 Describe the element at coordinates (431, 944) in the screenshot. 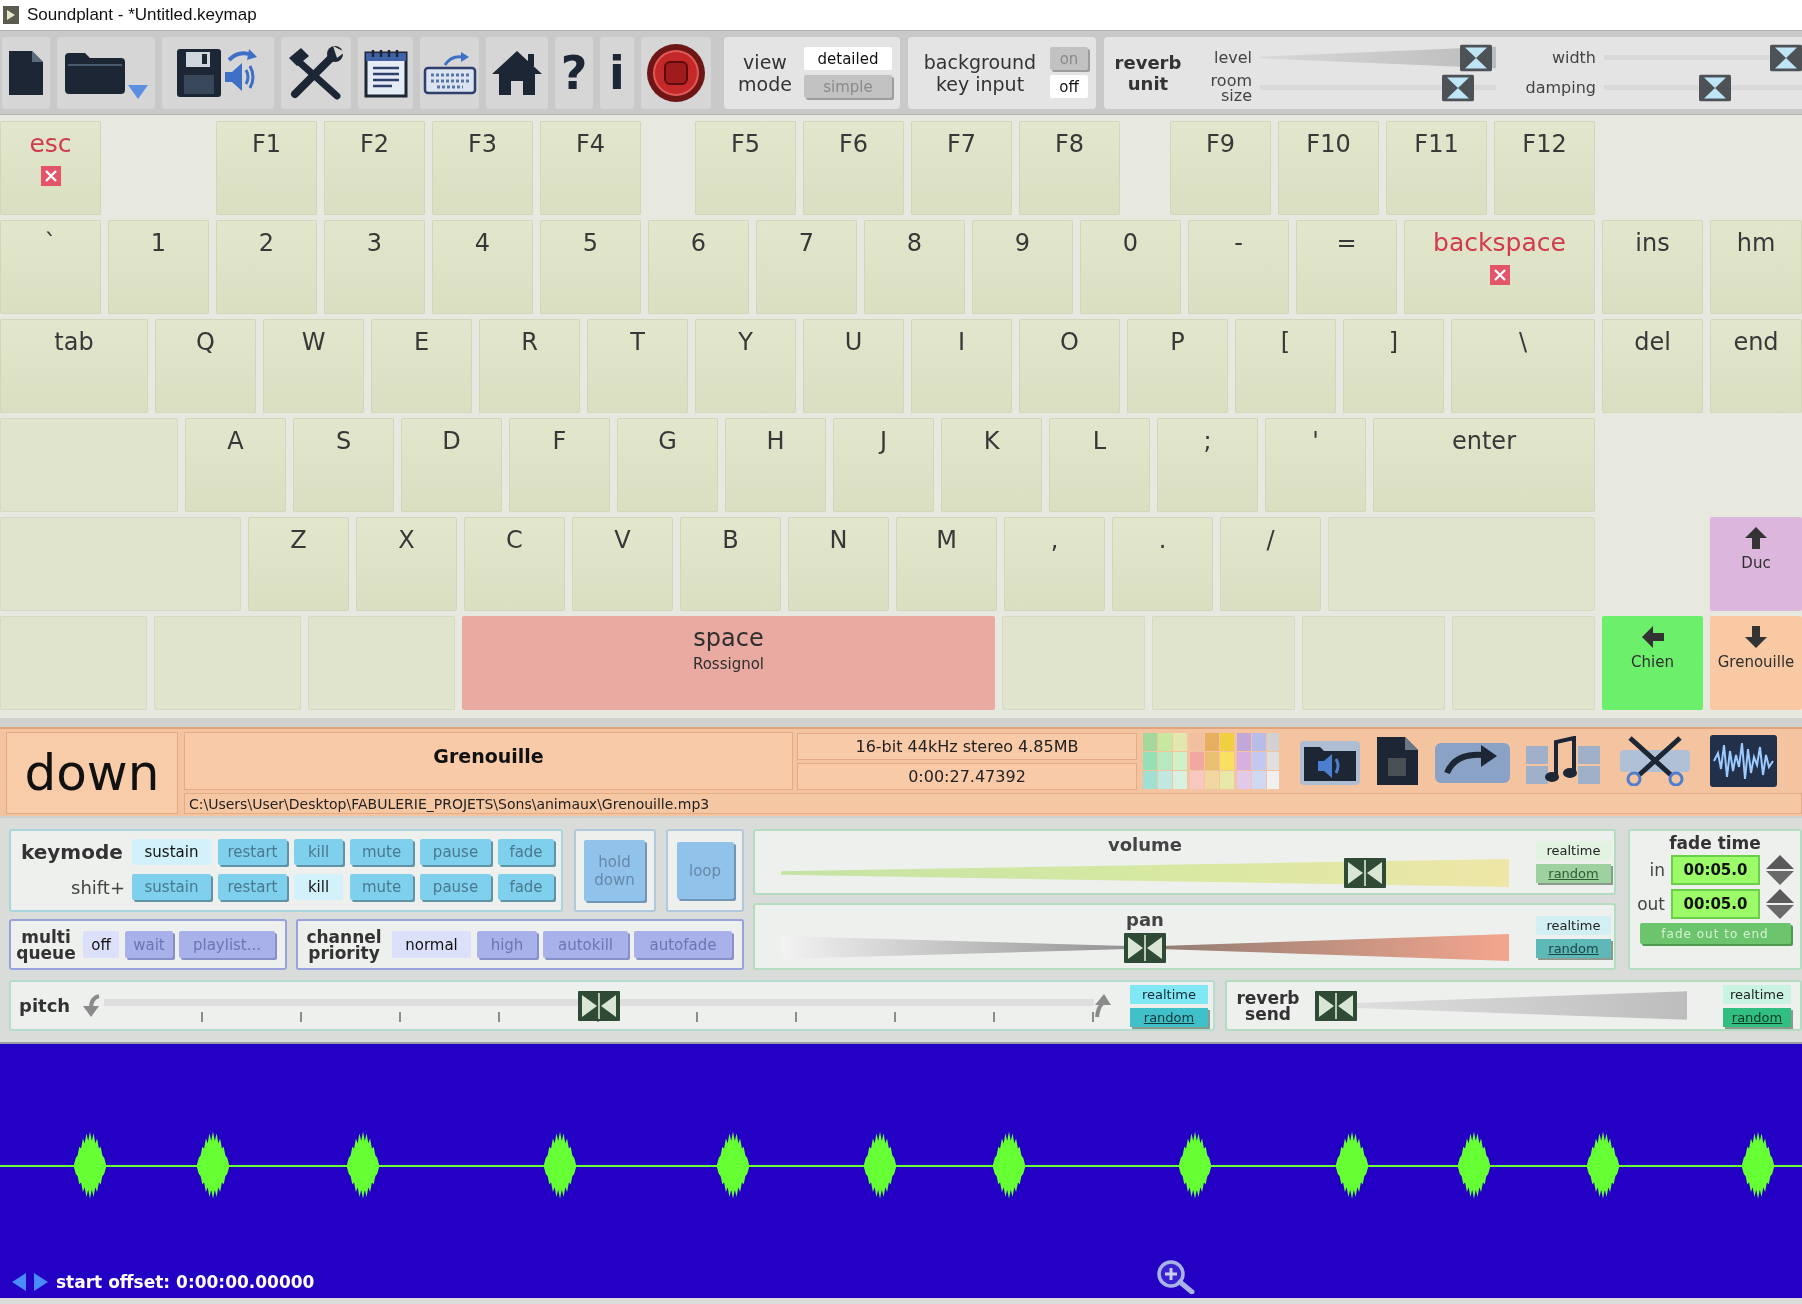

I see `priority-option: normal` at that location.